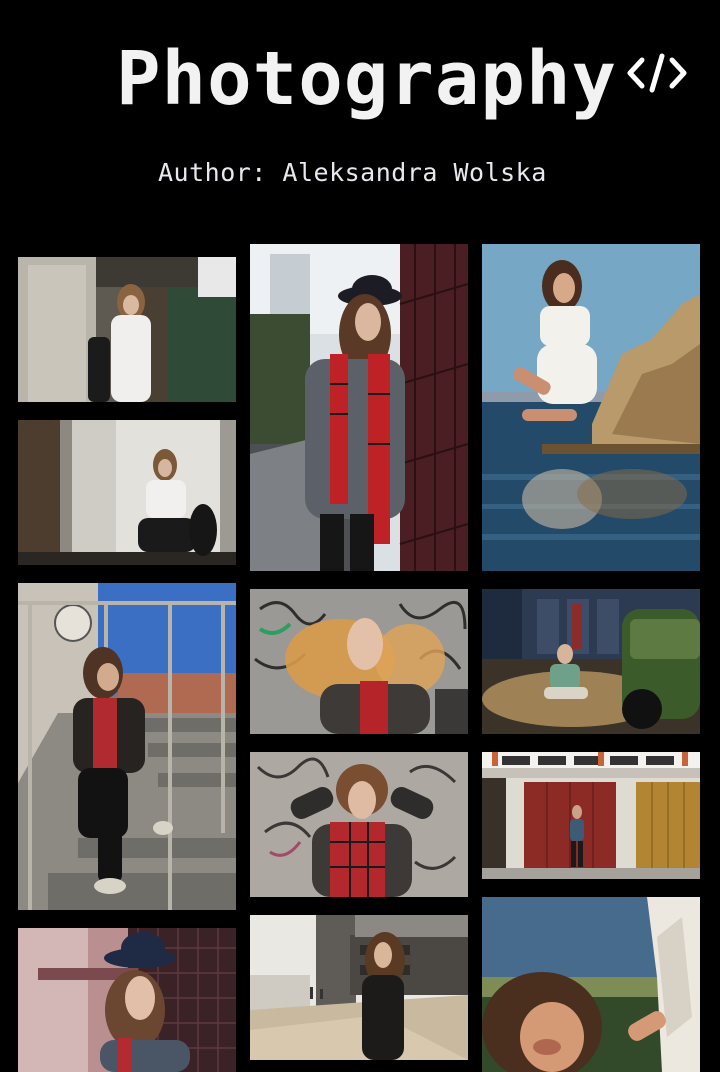 The width and height of the screenshot is (720, 1072). Describe the element at coordinates (127, 492) in the screenshot. I see `photo-crouching-white-door` at that location.